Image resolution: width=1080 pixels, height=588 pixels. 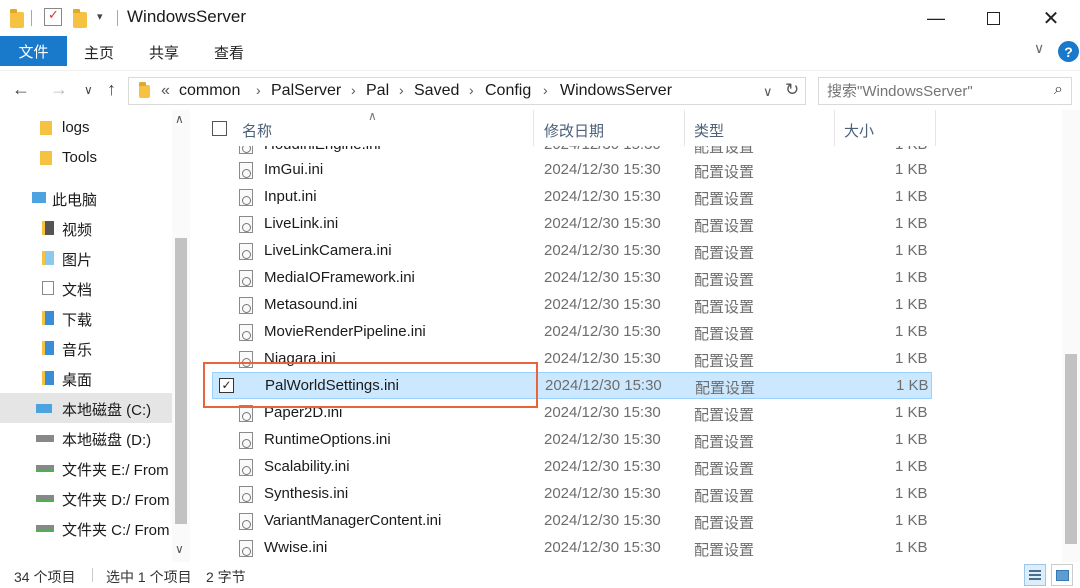 I want to click on tab-view: 查看, so click(x=229, y=52).